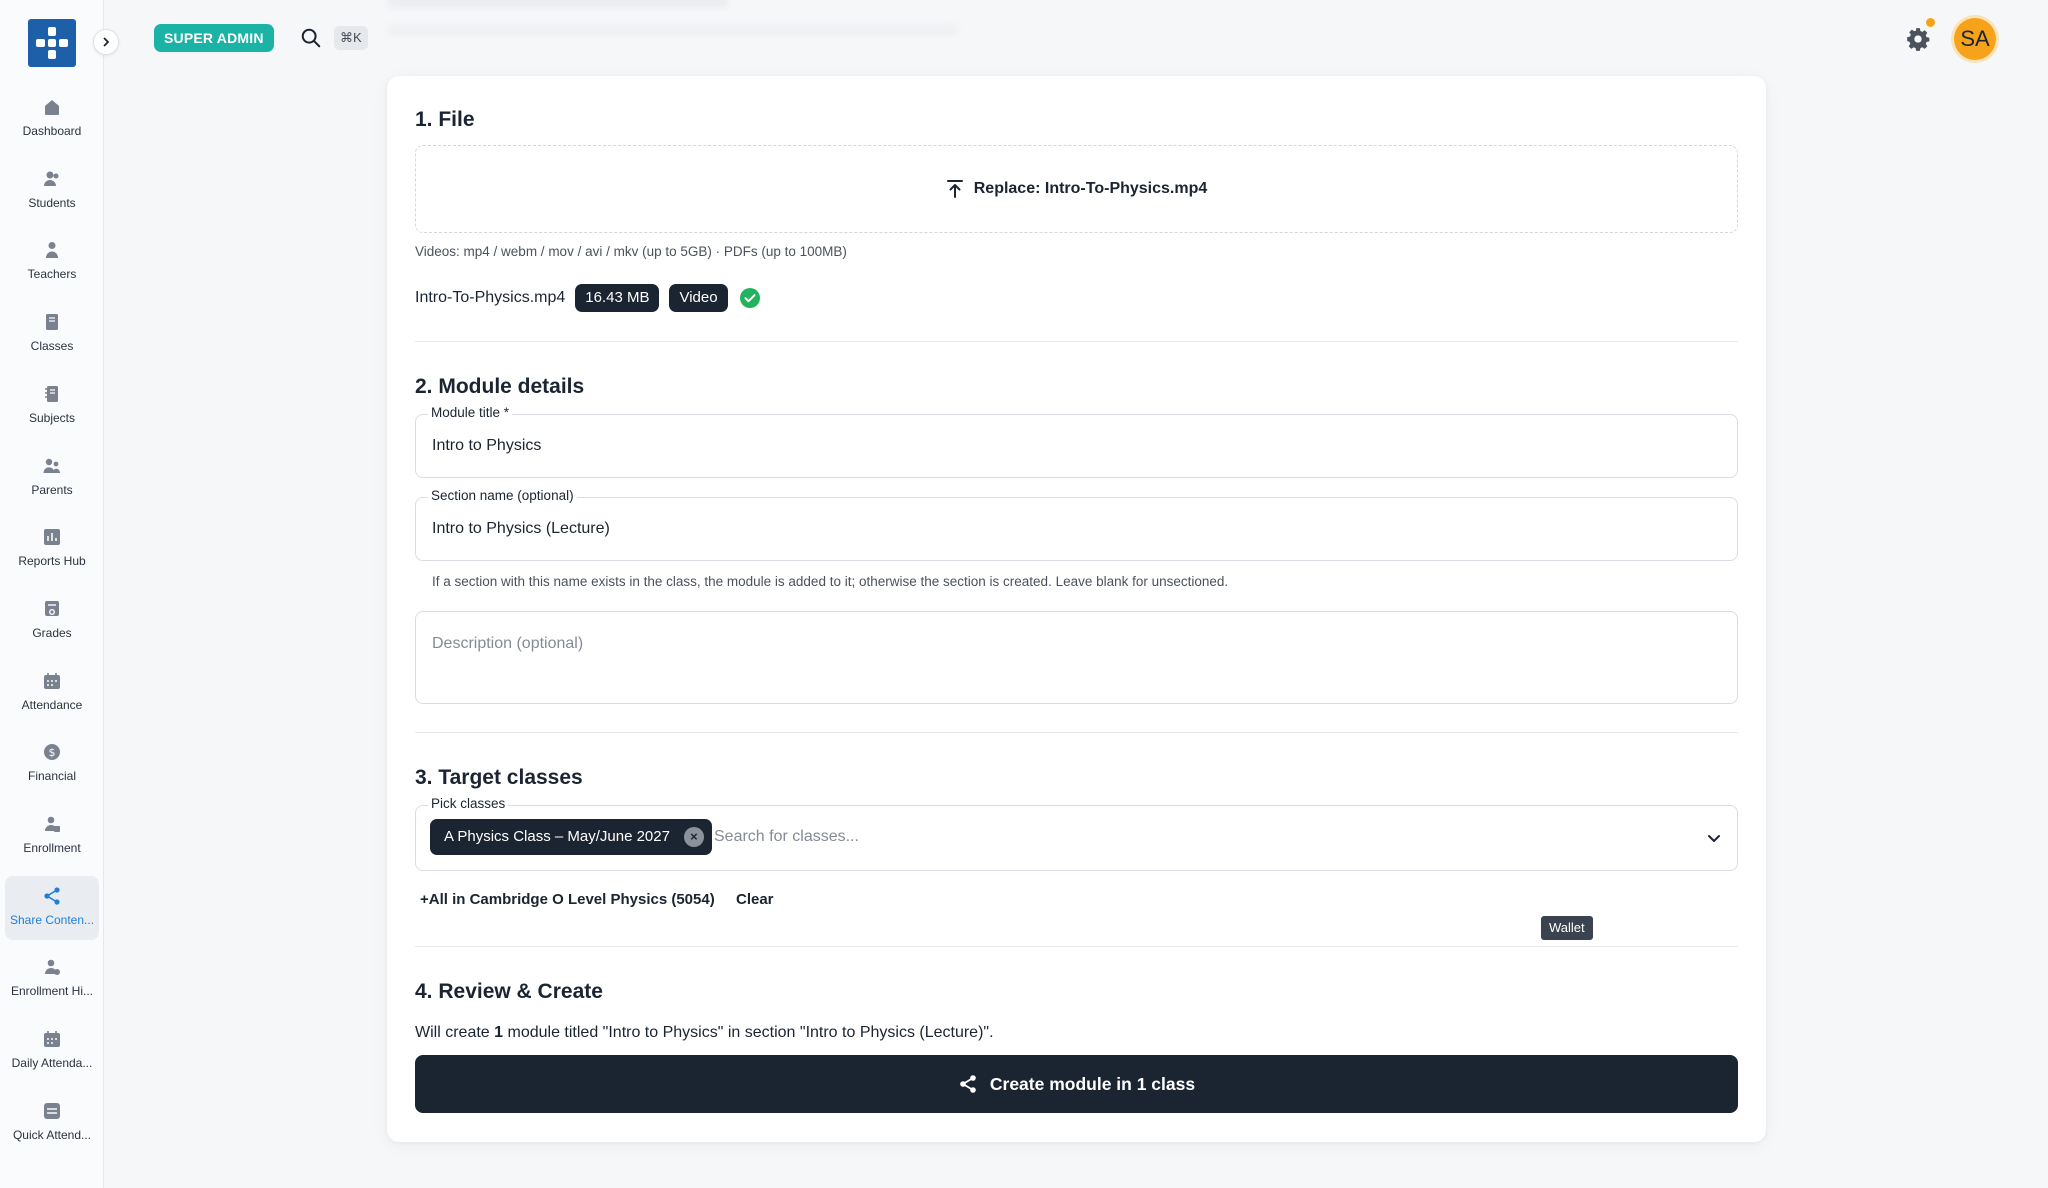  What do you see at coordinates (1090, 188) in the screenshot?
I see `replace-file-label: Replace: Intro-To-Physics.mp4` at bounding box center [1090, 188].